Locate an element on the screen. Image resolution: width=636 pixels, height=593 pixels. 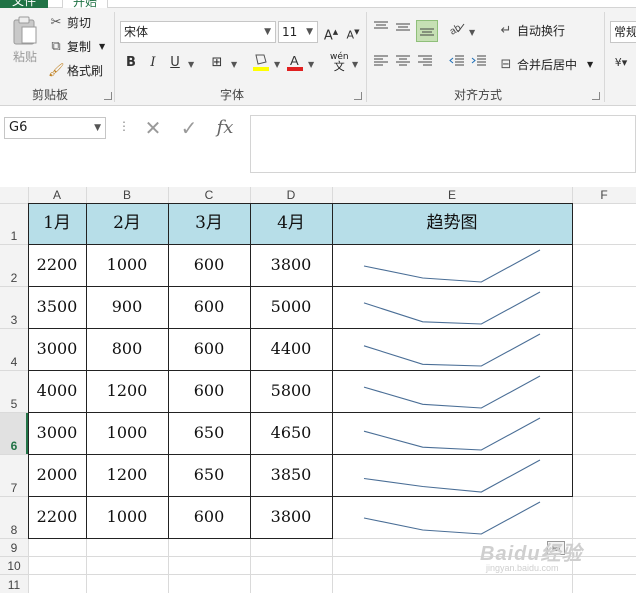
column-header-b: B is located at coordinates (127, 195).